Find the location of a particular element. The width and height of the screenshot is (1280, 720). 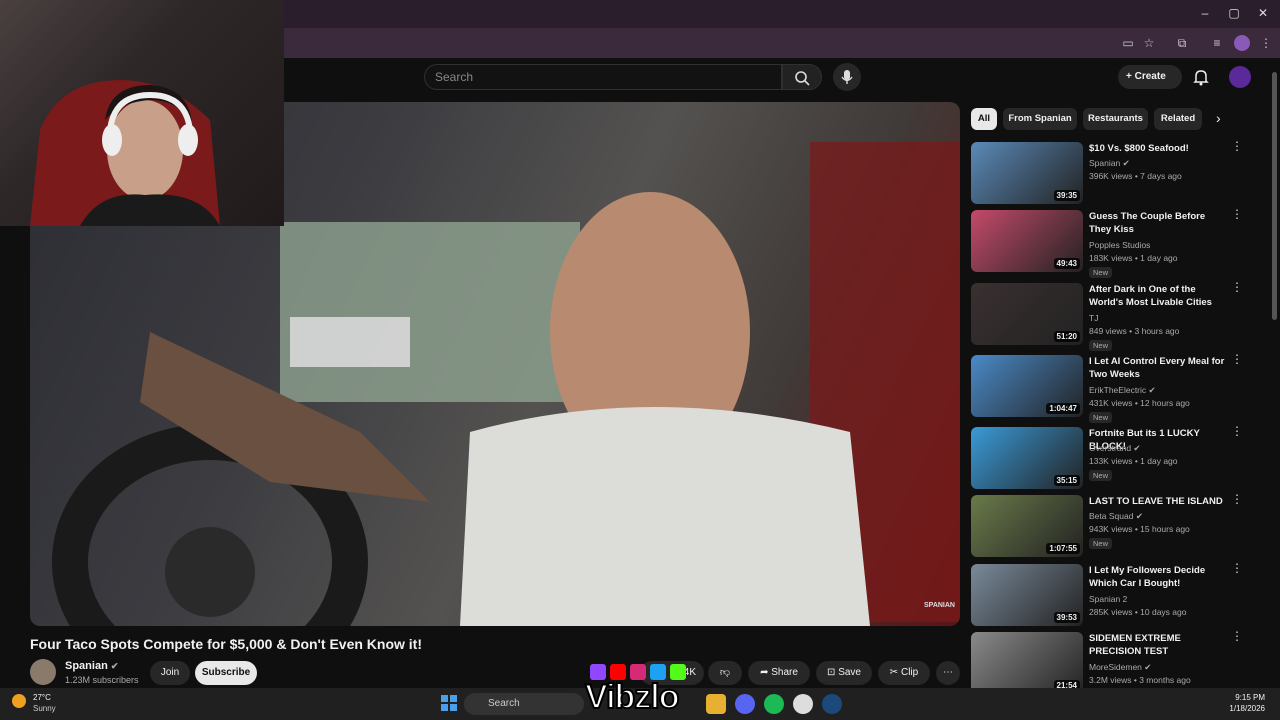

join-button: Join is located at coordinates (170, 673).